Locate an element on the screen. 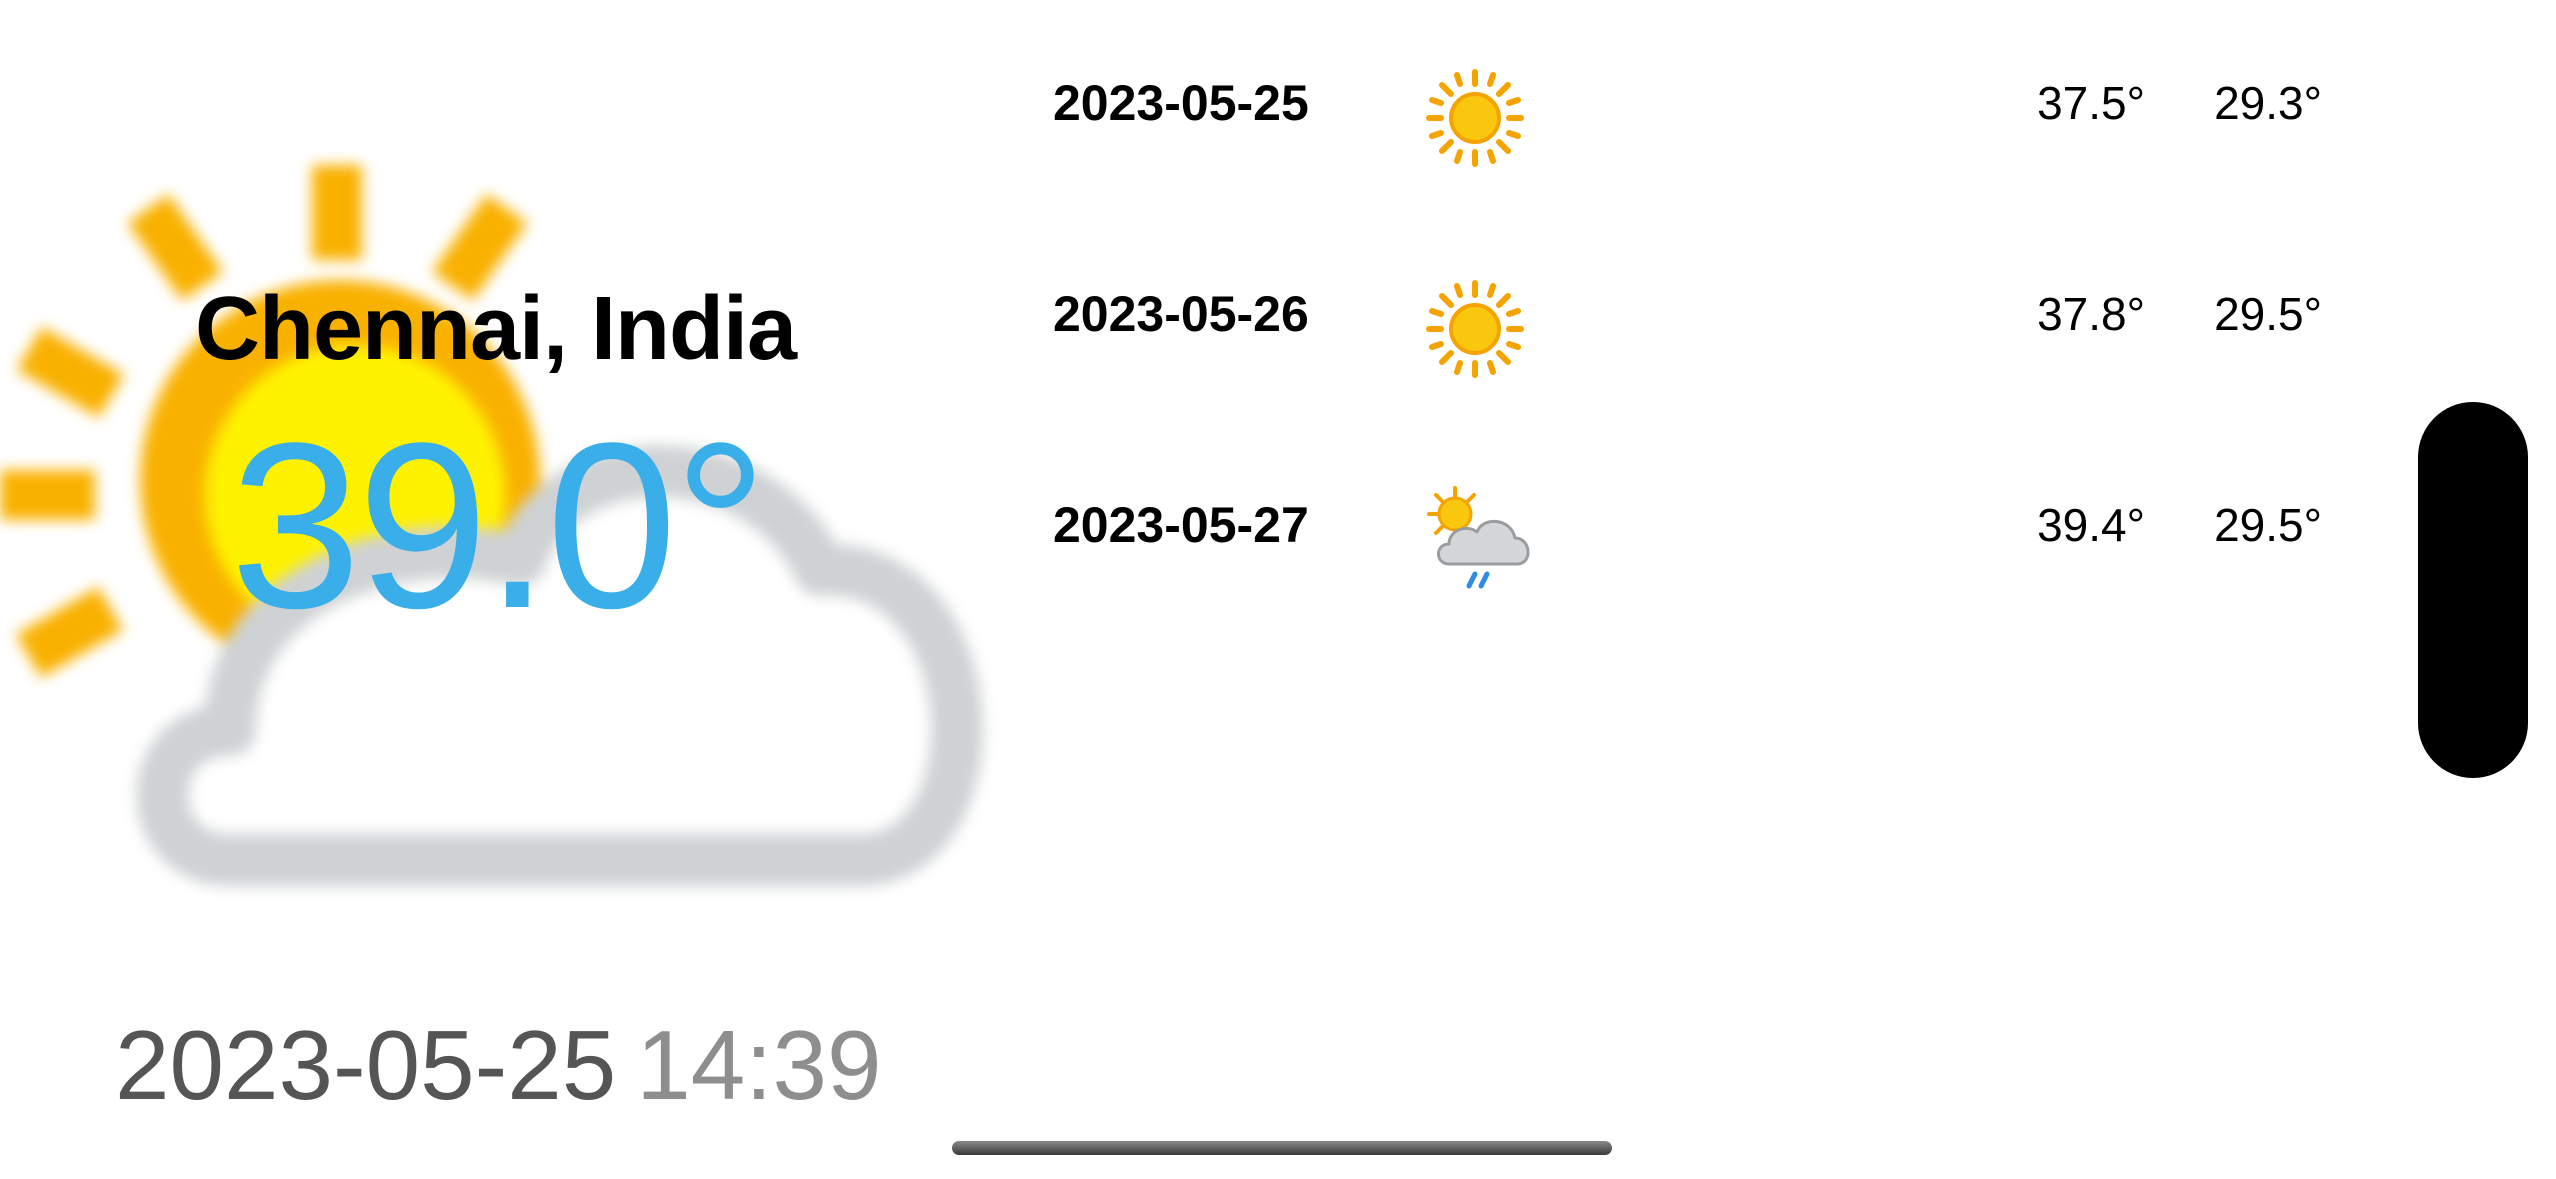 The height and width of the screenshot is (1179, 2556). forecast-high-temp: 39.4° is located at coordinates (2091, 525).